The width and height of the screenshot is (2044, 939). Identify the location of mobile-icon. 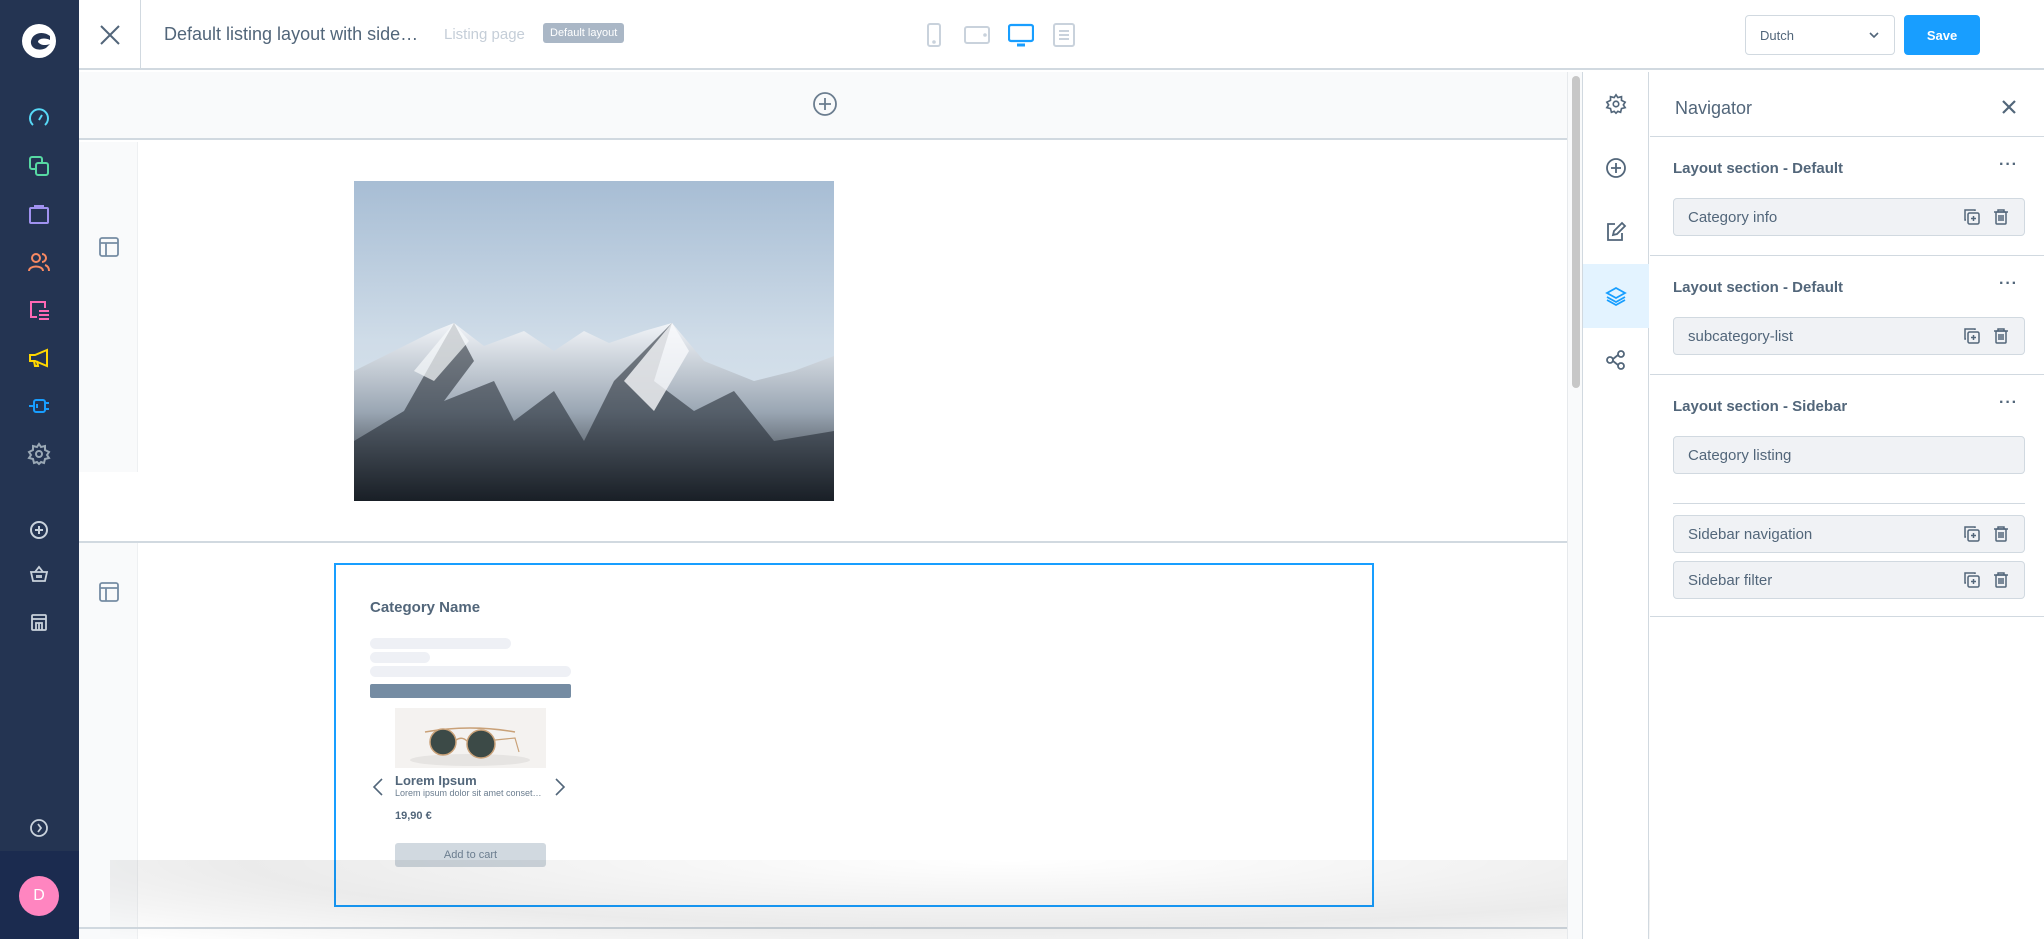
(934, 35).